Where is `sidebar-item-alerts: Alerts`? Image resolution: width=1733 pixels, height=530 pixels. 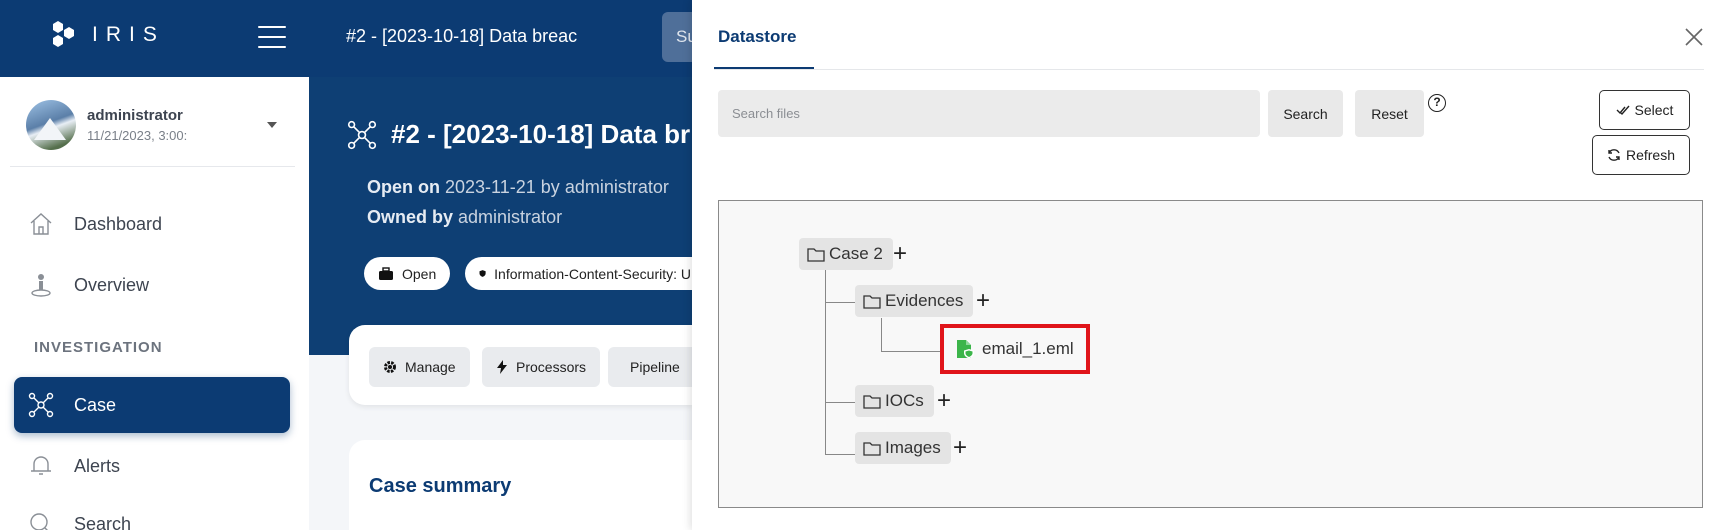
sidebar-item-alerts: Alerts is located at coordinates (152, 466).